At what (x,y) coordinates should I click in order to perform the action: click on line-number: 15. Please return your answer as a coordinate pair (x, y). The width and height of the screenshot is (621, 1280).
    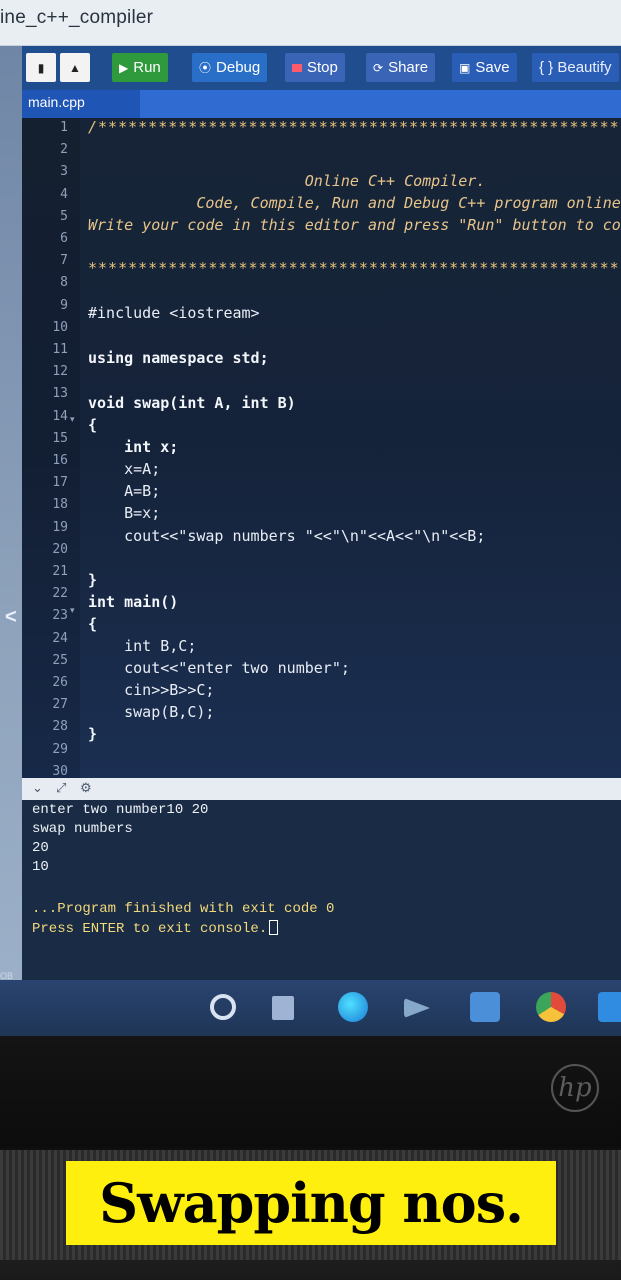
    Looking at the image, I should click on (60, 438).